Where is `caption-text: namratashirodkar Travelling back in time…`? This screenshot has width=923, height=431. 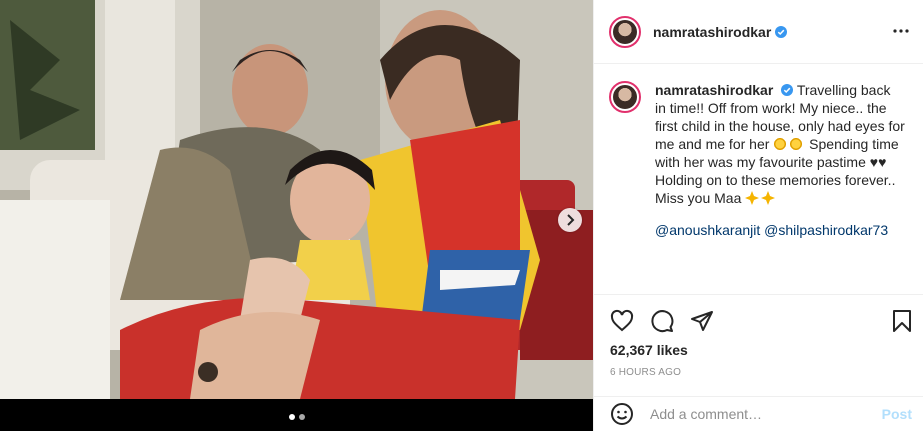 caption-text: namratashirodkar Travelling back in time… is located at coordinates (780, 187).